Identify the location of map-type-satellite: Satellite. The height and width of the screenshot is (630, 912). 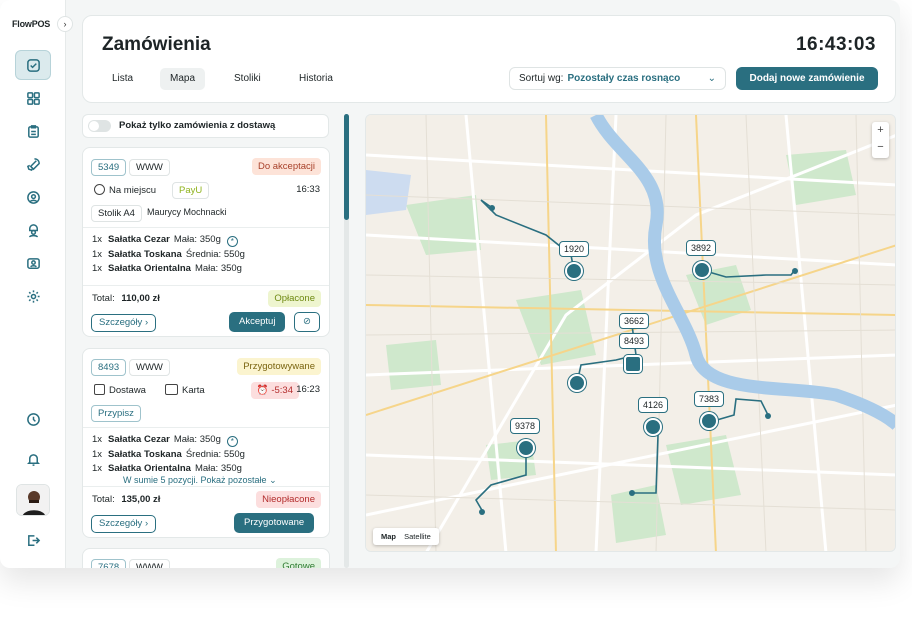
(417, 536).